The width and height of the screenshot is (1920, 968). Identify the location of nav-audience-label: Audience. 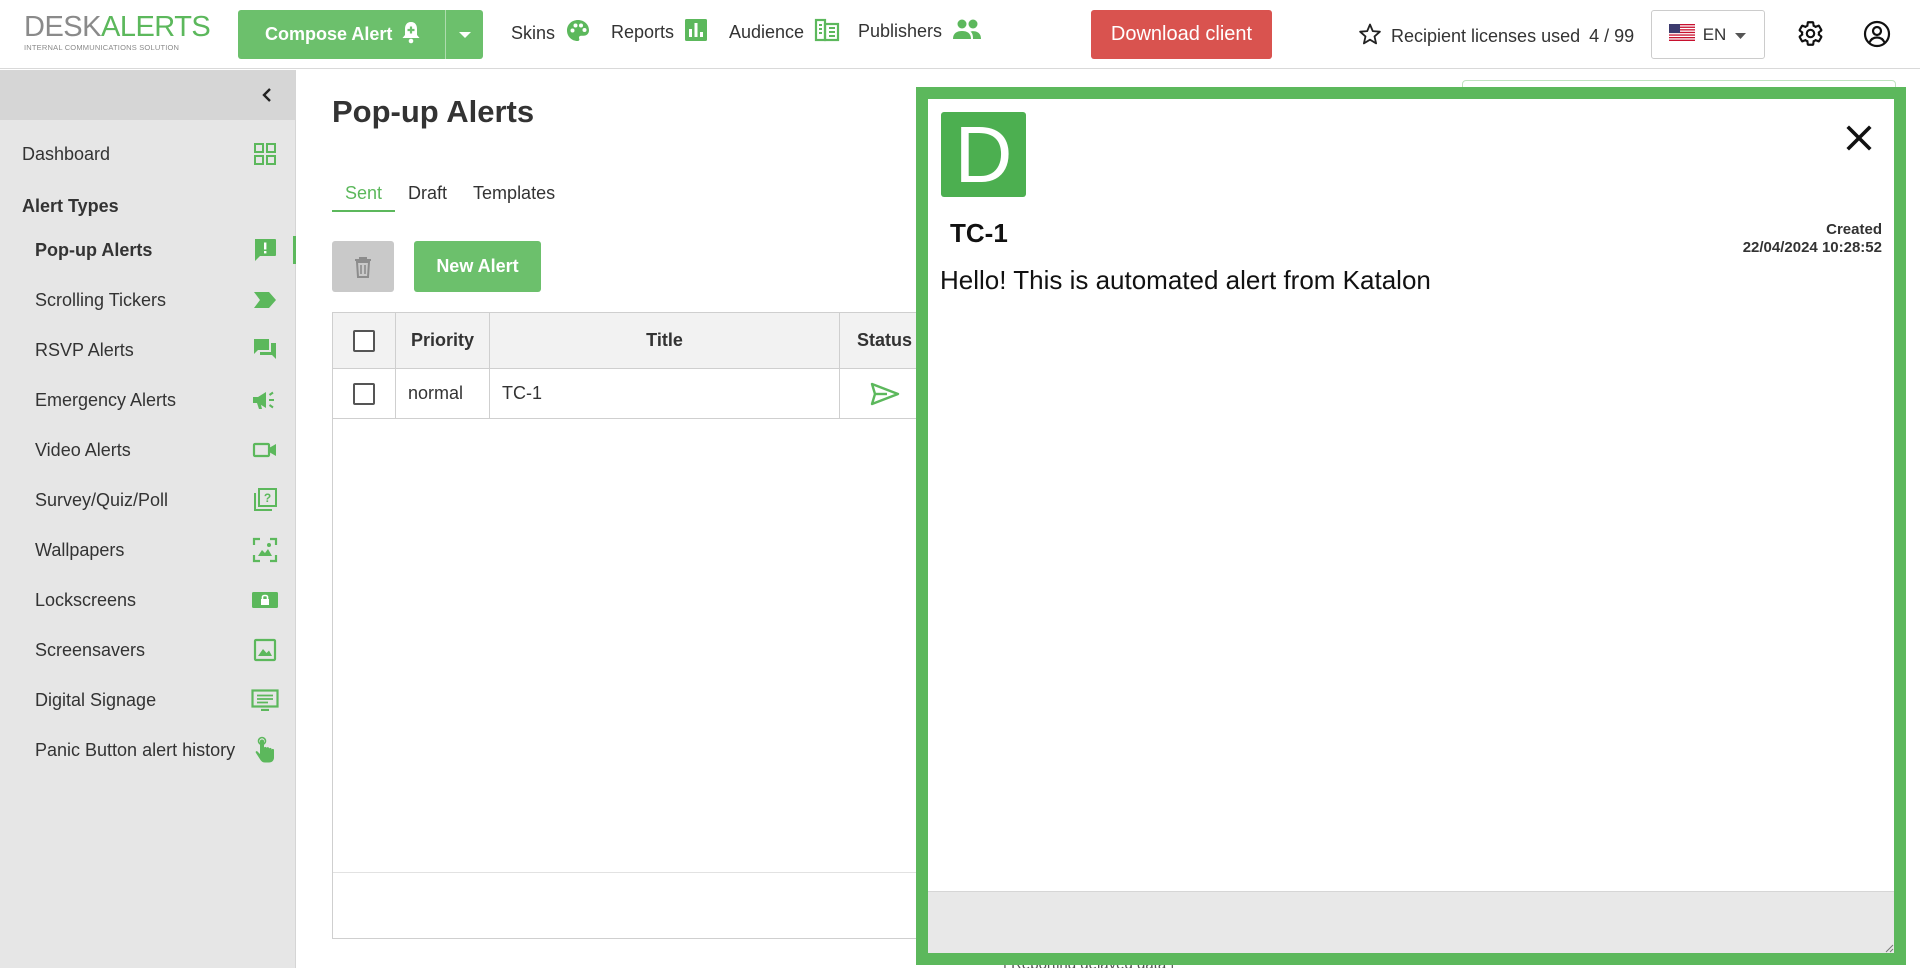
(767, 32).